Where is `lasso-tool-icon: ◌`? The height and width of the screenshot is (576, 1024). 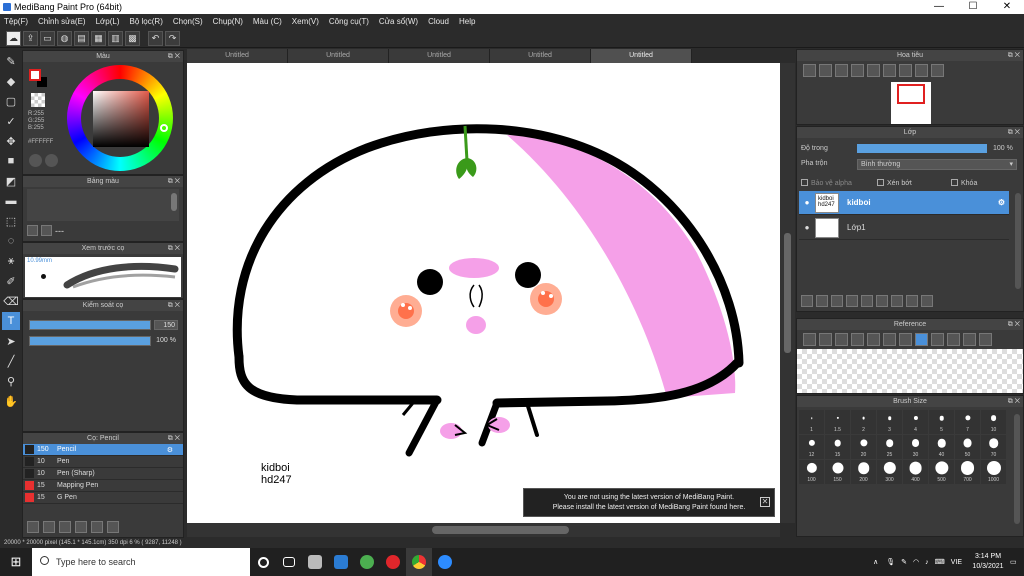 lasso-tool-icon: ◌ is located at coordinates (11, 241).